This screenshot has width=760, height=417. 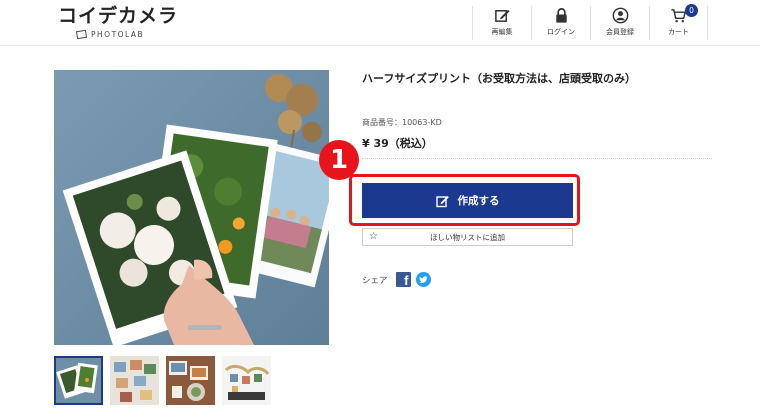 What do you see at coordinates (423, 279) in the screenshot?
I see `twitter-share-icon` at bounding box center [423, 279].